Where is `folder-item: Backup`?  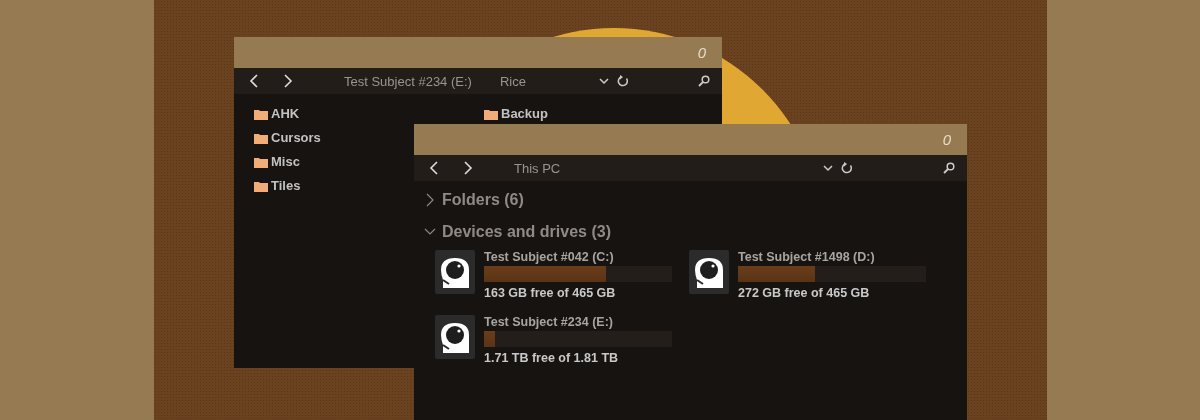 folder-item: Backup is located at coordinates (516, 113).